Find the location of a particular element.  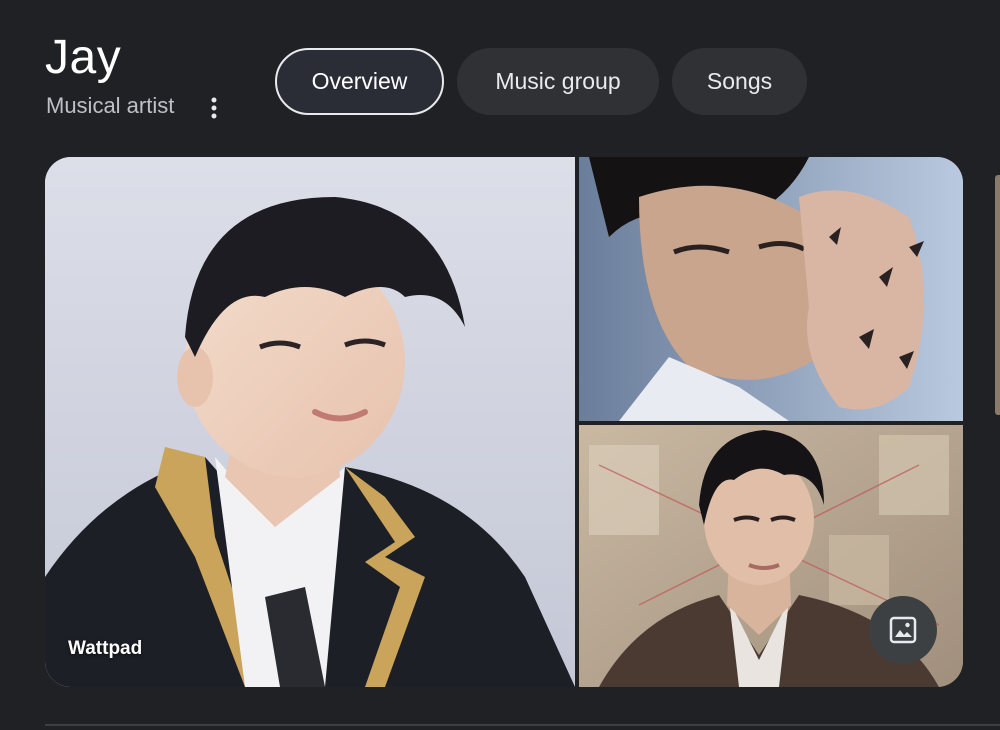

image-icon is located at coordinates (903, 630).